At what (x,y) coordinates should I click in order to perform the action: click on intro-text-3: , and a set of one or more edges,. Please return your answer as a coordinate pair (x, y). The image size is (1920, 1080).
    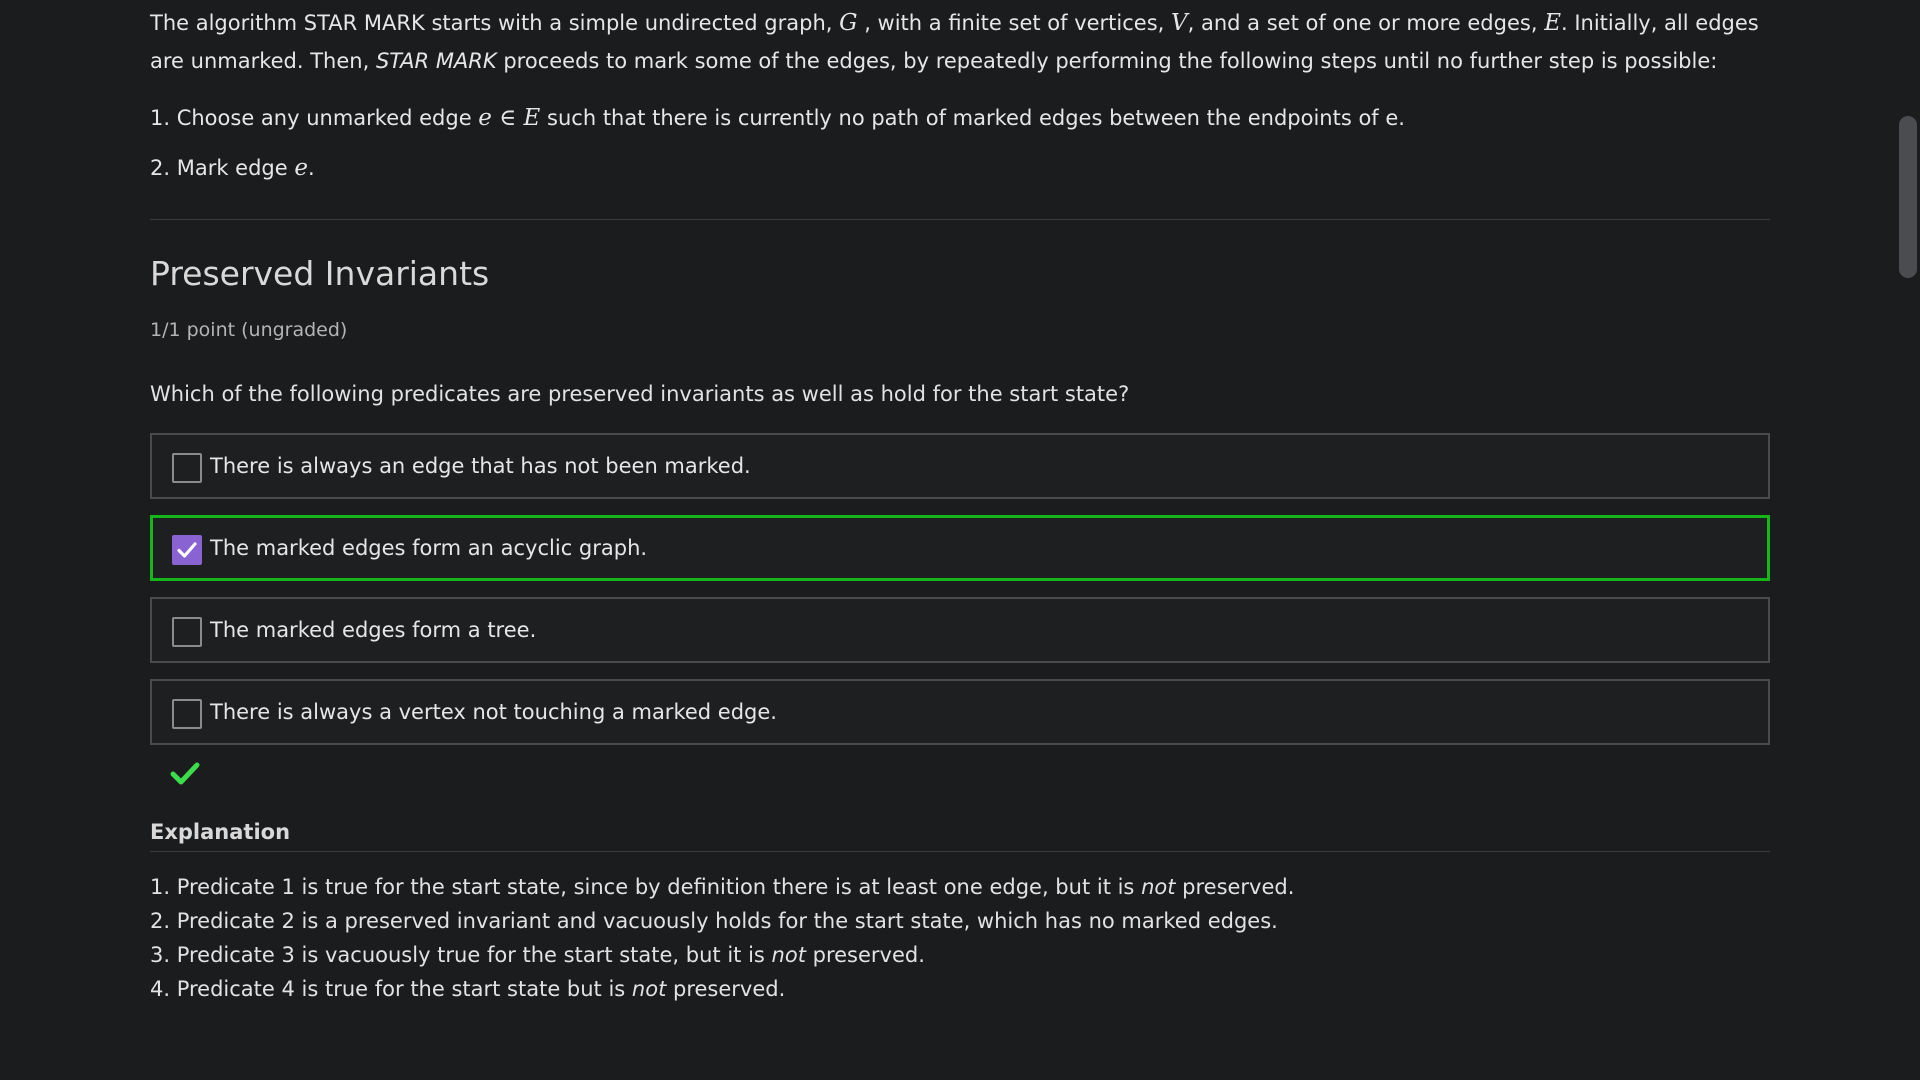
    Looking at the image, I should click on (1366, 23).